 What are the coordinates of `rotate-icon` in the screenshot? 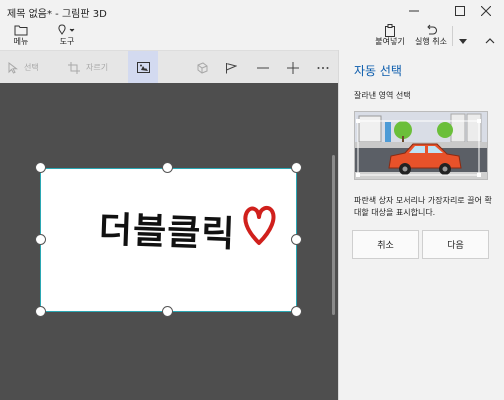 It's located at (202, 67).